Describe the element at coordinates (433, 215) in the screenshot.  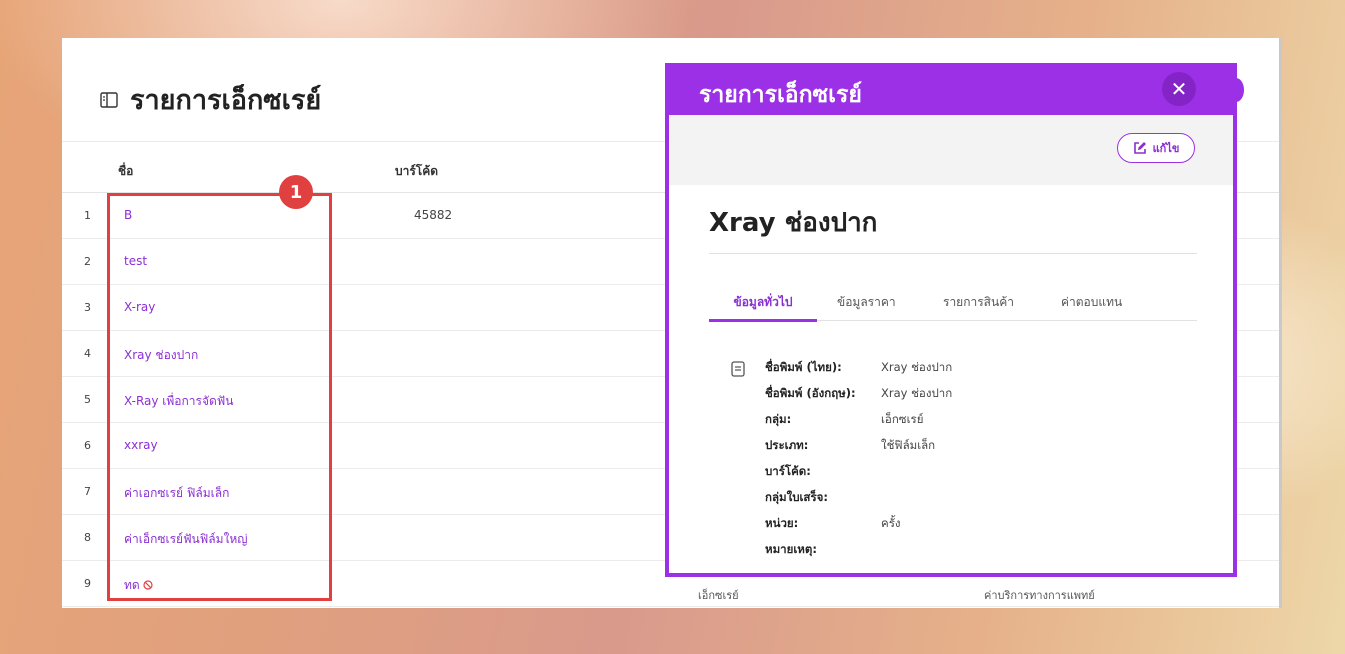
I see `row-barcode: 45882` at that location.